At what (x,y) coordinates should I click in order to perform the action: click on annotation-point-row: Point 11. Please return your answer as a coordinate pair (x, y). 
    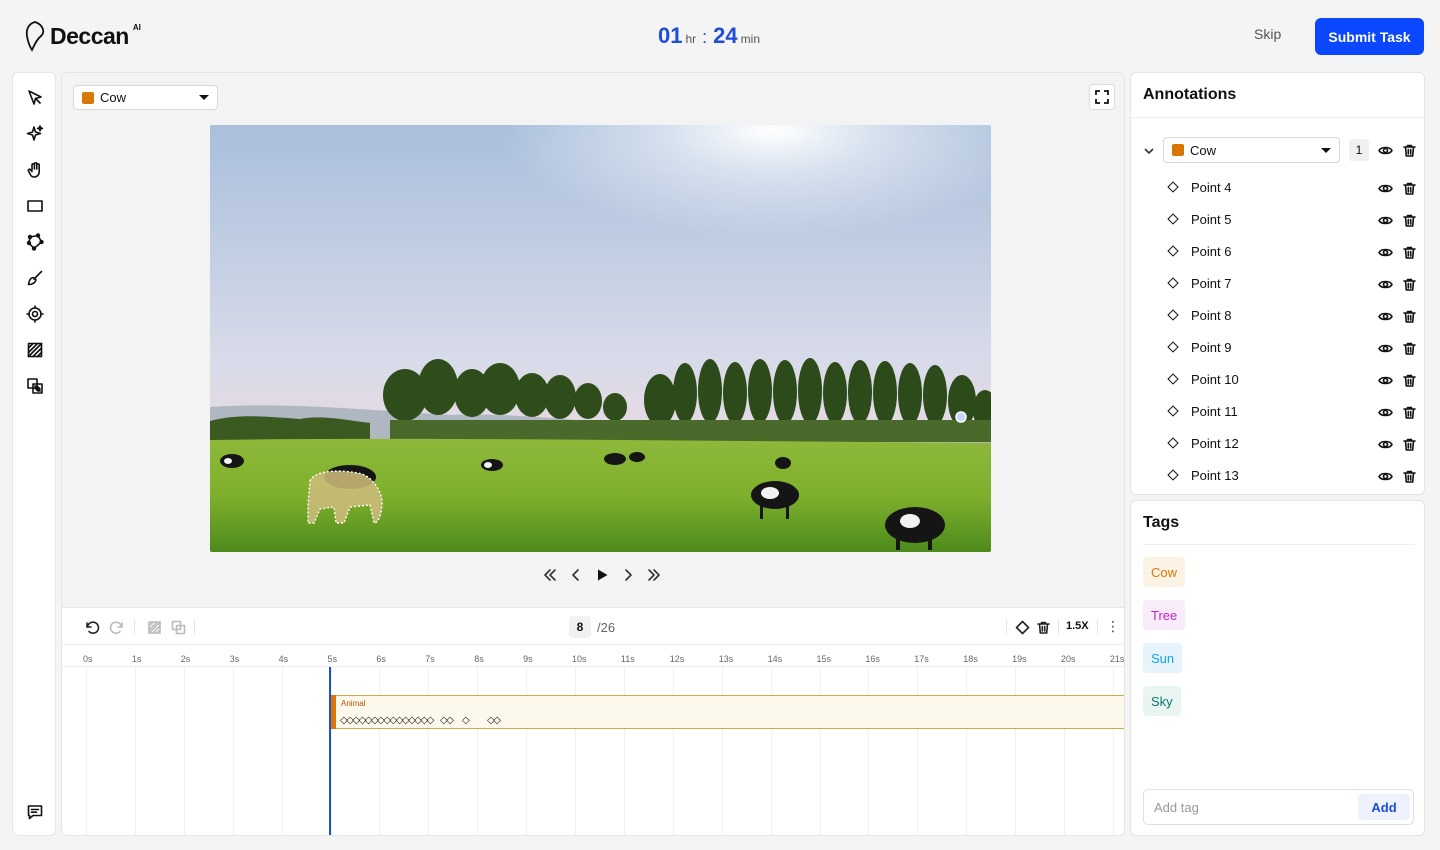
    Looking at the image, I should click on (1277, 412).